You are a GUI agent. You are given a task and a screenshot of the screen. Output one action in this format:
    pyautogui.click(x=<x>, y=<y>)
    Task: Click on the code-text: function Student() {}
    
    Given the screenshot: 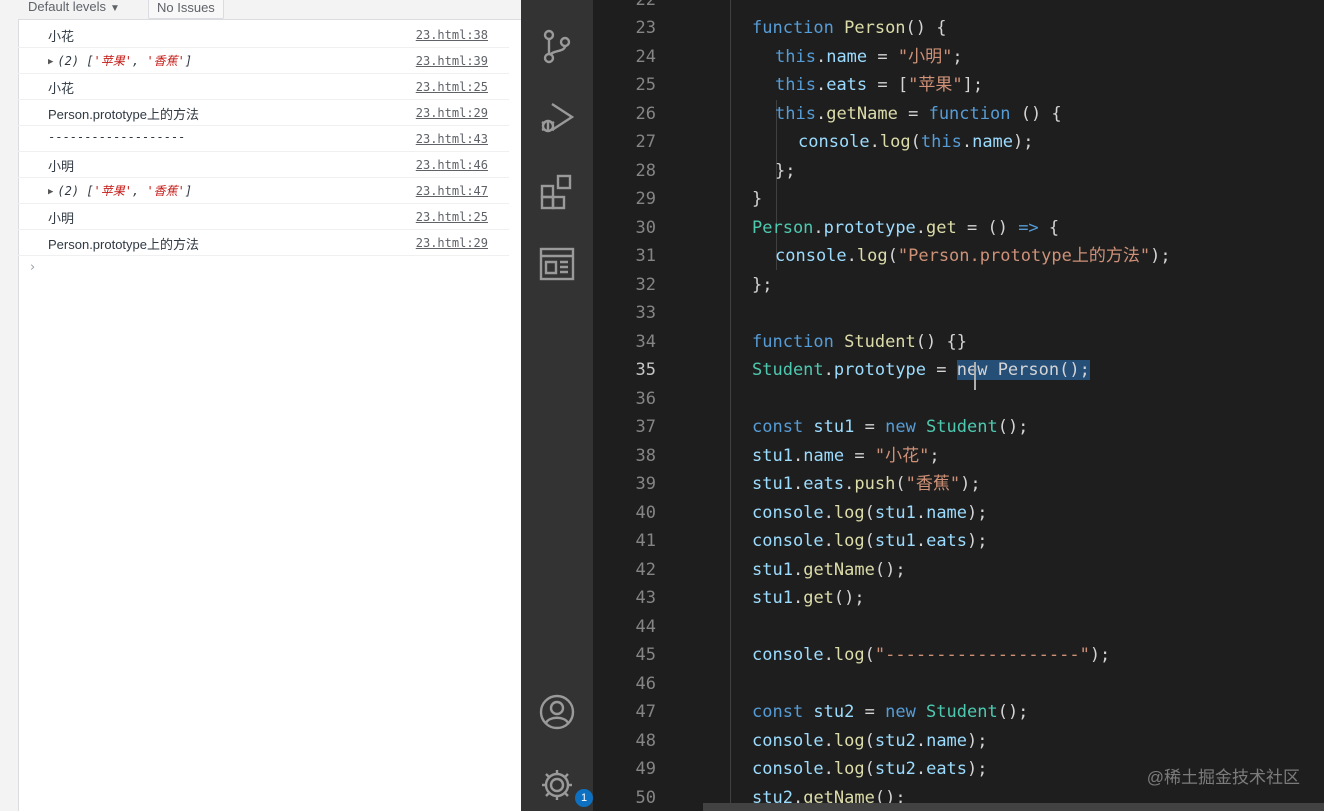 What is the action you would take?
    pyautogui.click(x=859, y=342)
    